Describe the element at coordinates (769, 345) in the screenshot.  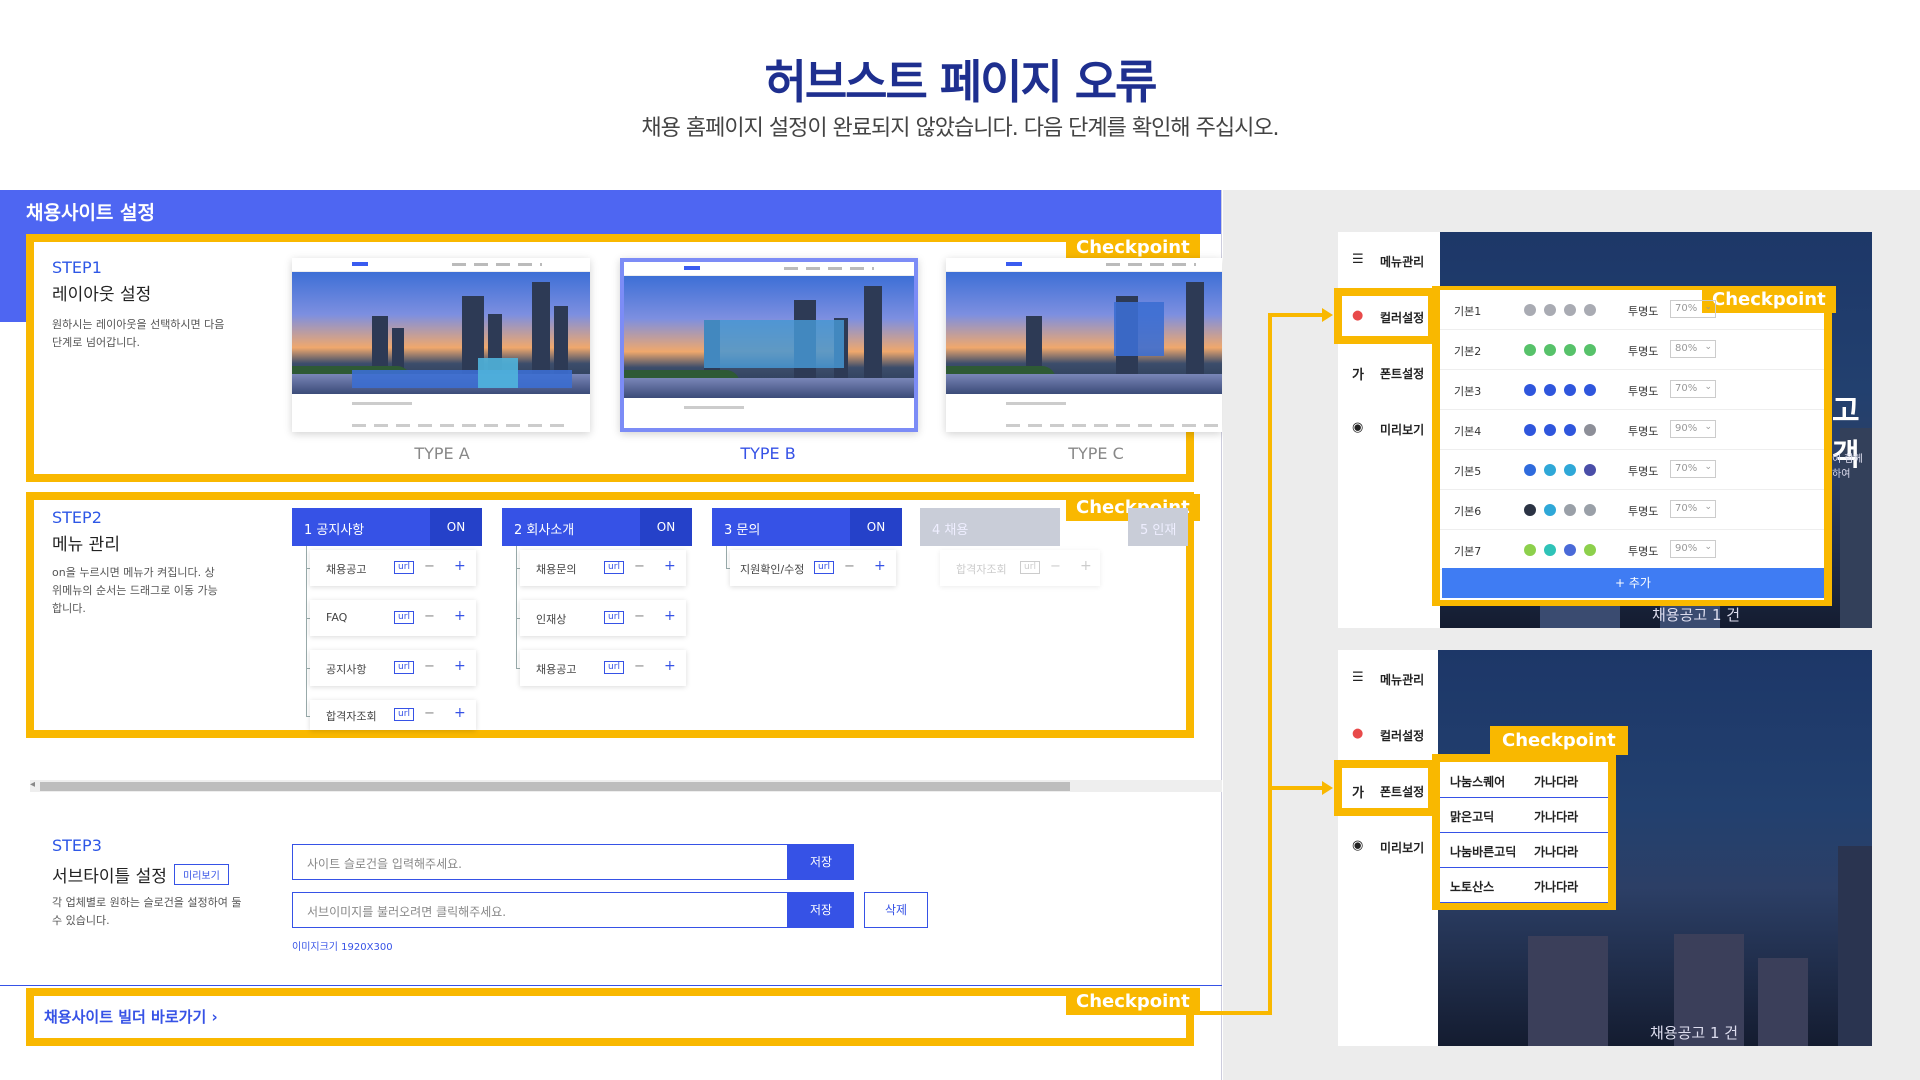
I see `layout-type-b` at that location.